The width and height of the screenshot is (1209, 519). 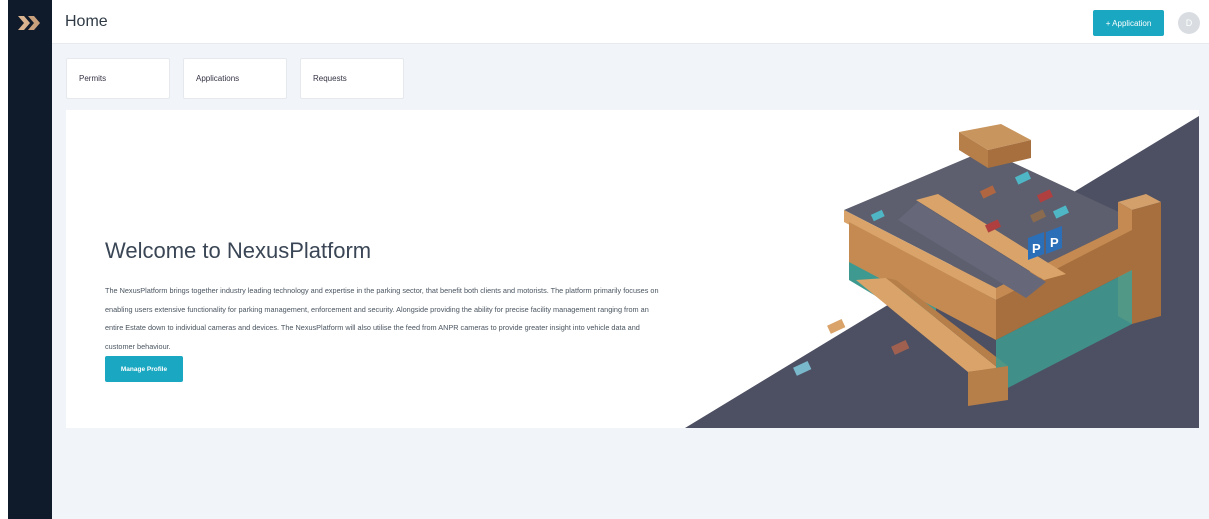 What do you see at coordinates (30, 259) in the screenshot?
I see `sidebar` at bounding box center [30, 259].